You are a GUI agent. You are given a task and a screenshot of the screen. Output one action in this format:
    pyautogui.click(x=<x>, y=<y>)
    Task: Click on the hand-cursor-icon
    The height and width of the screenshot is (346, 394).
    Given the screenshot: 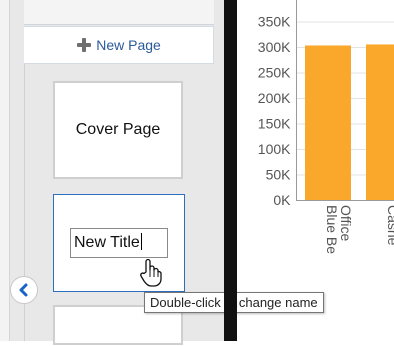 What is the action you would take?
    pyautogui.click(x=151, y=272)
    